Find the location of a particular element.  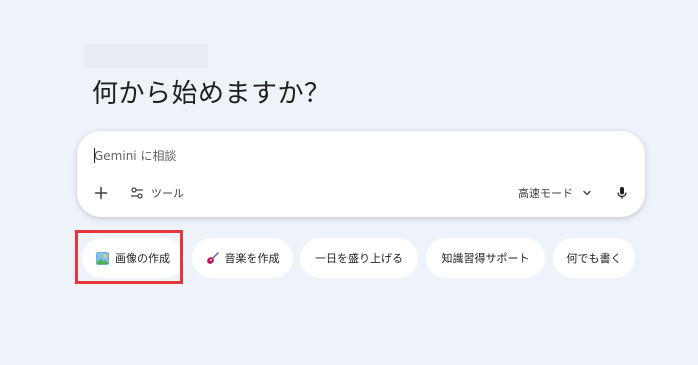

plus-icon is located at coordinates (101, 193).